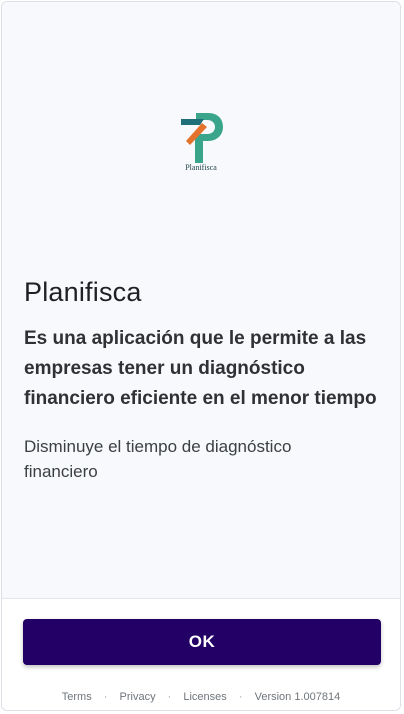 The height and width of the screenshot is (714, 404). What do you see at coordinates (77, 697) in the screenshot?
I see `terms-link: Terms` at bounding box center [77, 697].